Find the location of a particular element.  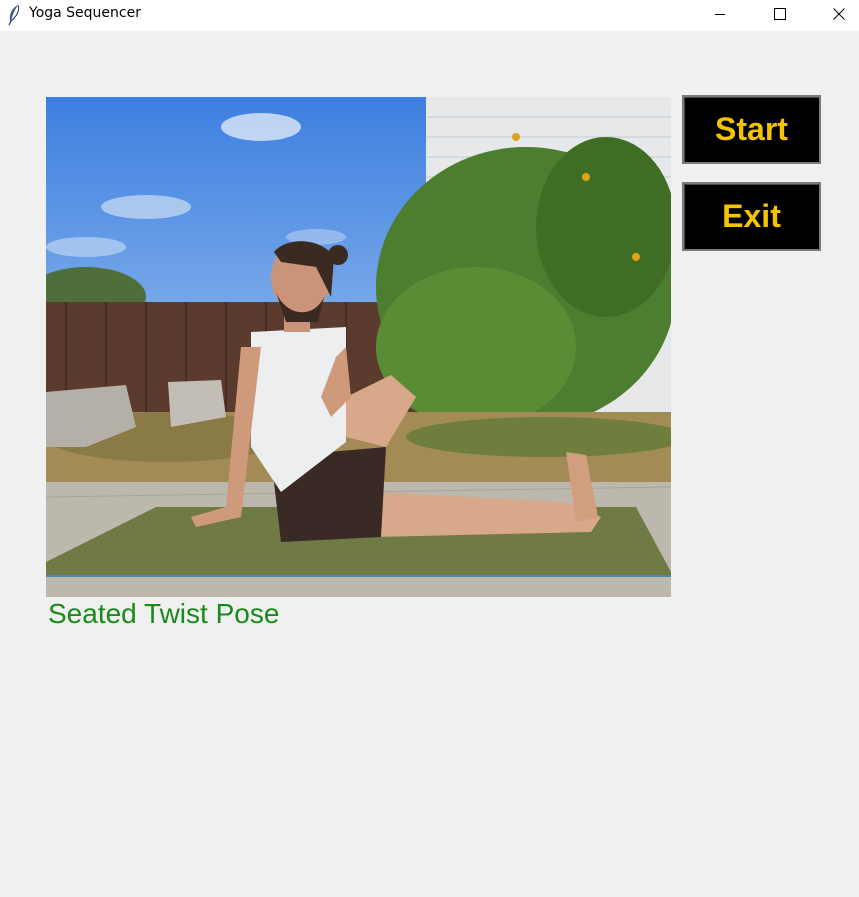

maximize-icon is located at coordinates (780, 16).